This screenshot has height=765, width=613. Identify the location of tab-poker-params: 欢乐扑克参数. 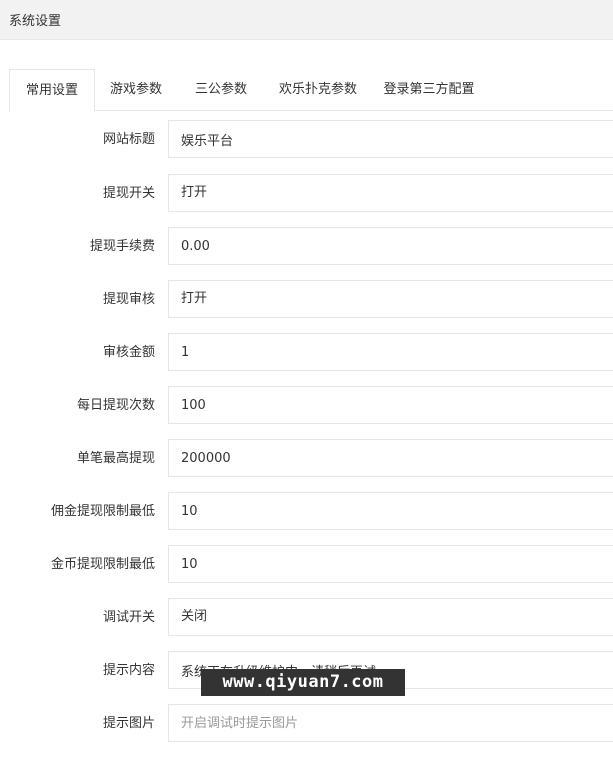
(318, 90).